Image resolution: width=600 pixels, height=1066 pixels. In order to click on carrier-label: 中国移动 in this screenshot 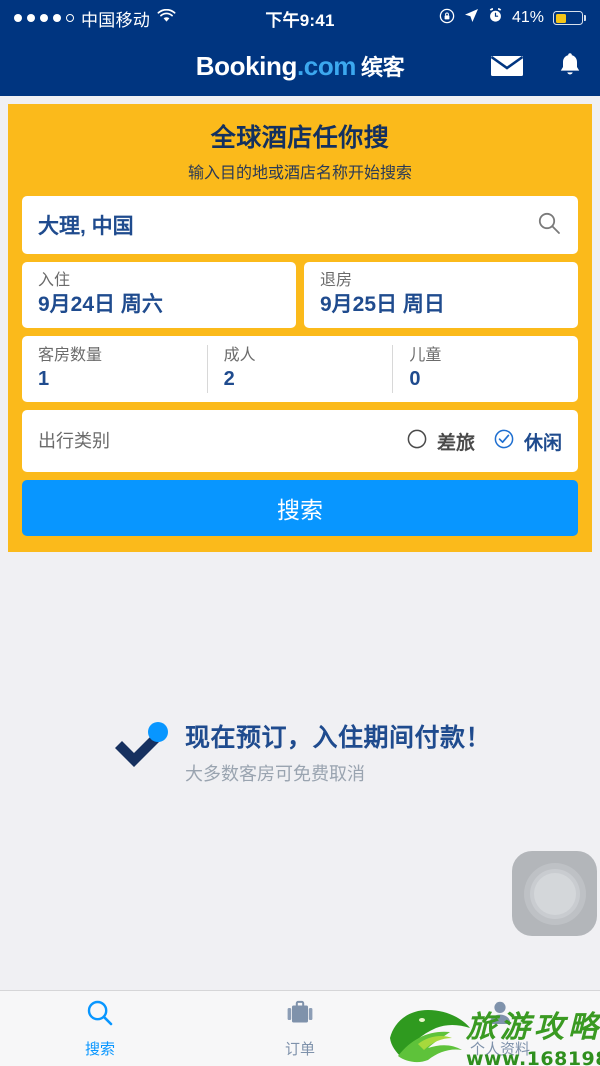, I will do `click(116, 20)`.